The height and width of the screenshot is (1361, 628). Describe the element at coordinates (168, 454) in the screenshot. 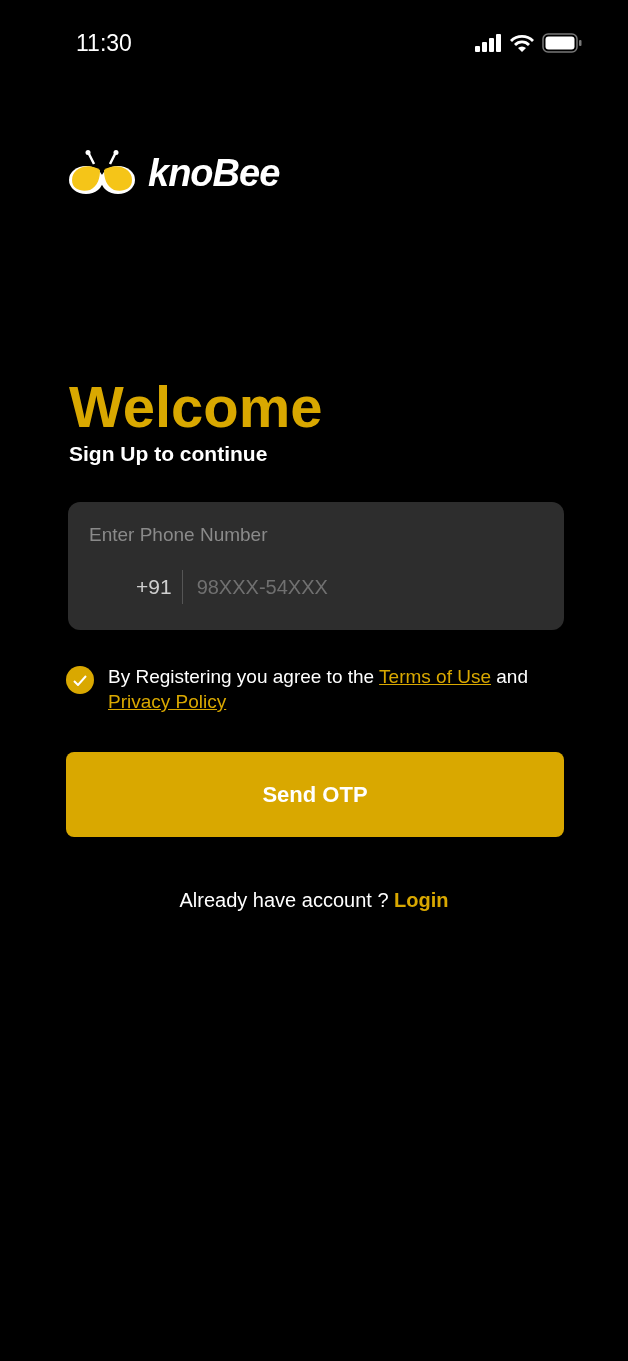

I see `subtitle: Sign Up to continue` at that location.